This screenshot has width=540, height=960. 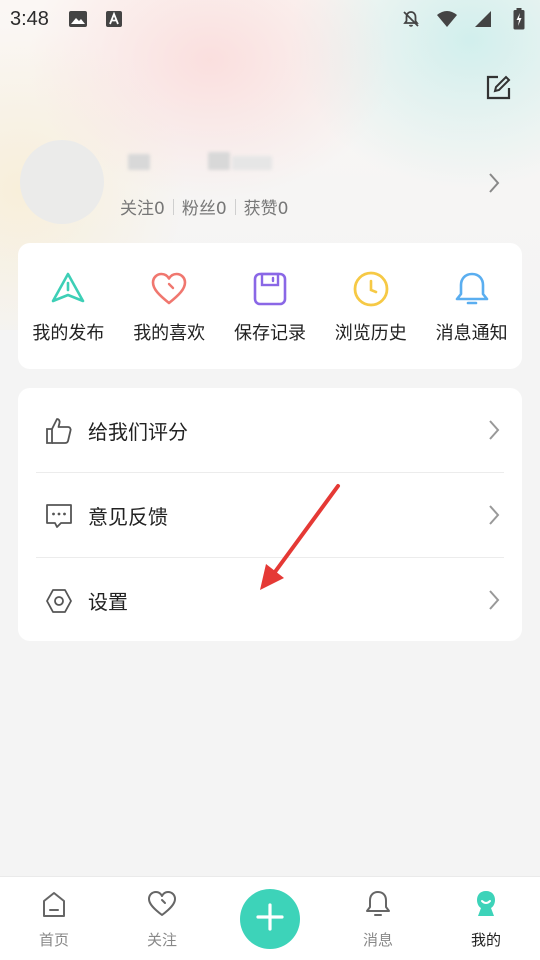 What do you see at coordinates (486, 904) in the screenshot?
I see `profile-icon` at bounding box center [486, 904].